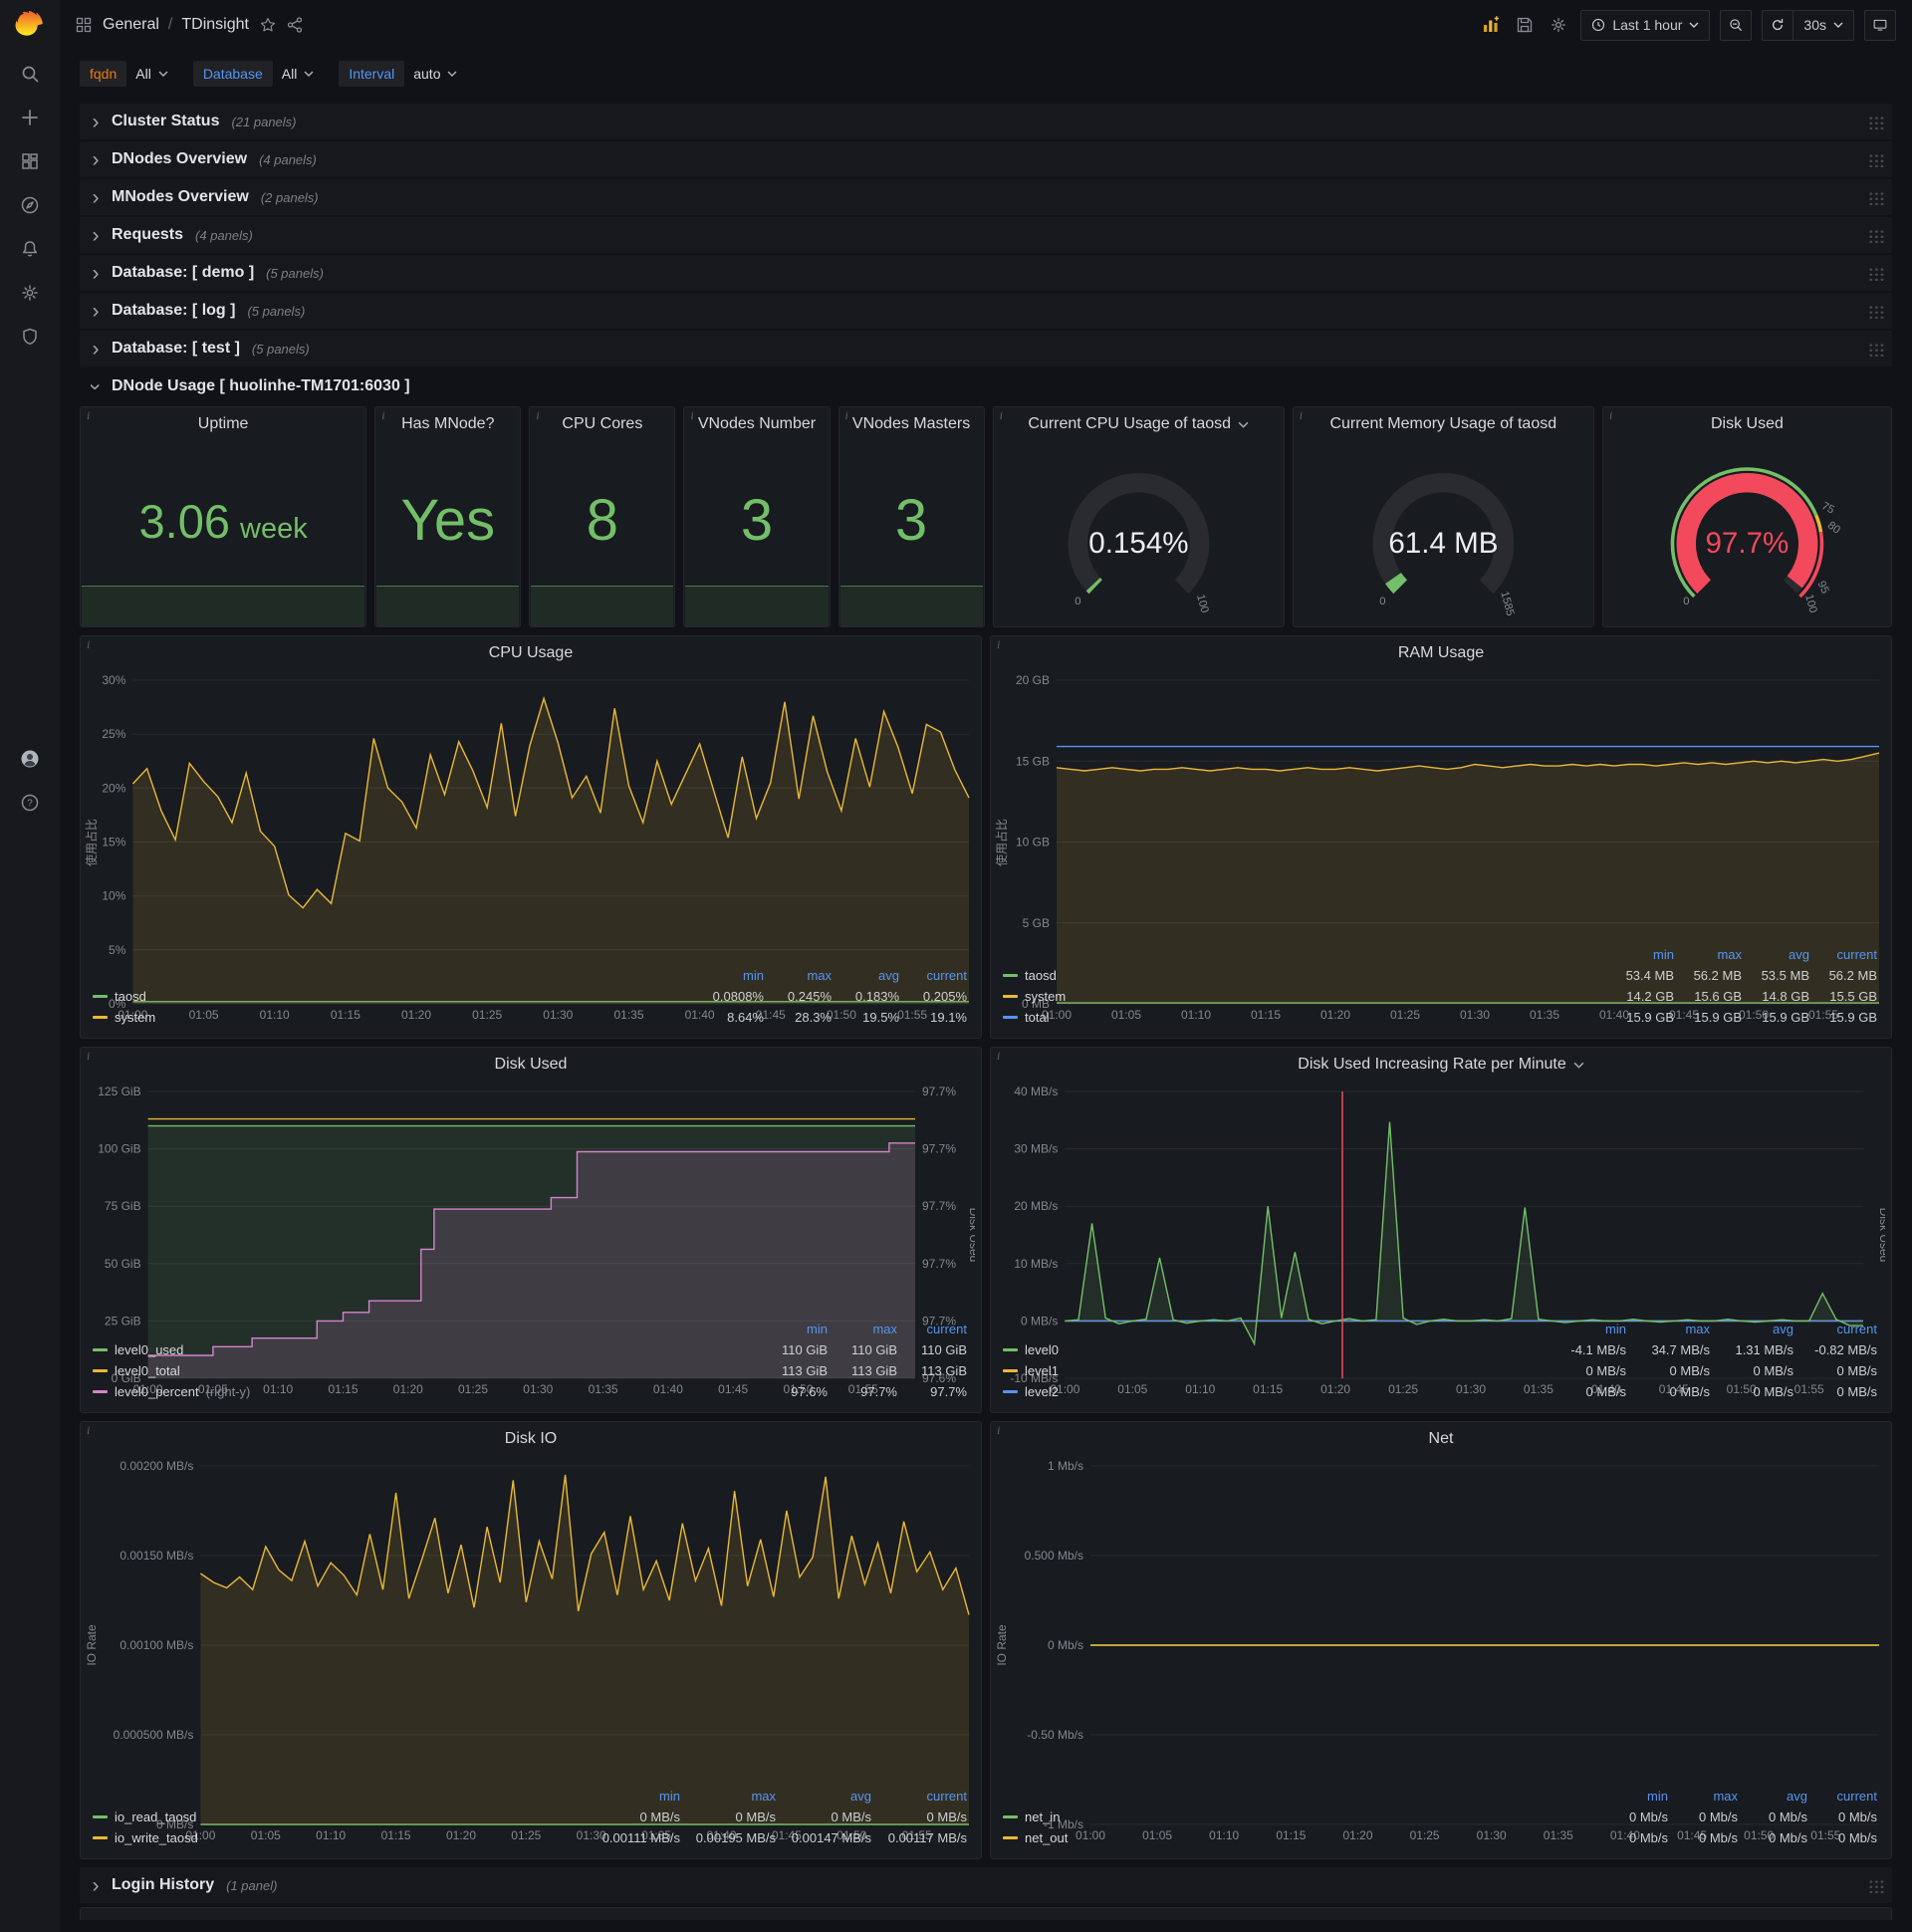  Describe the element at coordinates (339, 1837) in the screenshot. I see `legend-series: io_write_taosd` at that location.